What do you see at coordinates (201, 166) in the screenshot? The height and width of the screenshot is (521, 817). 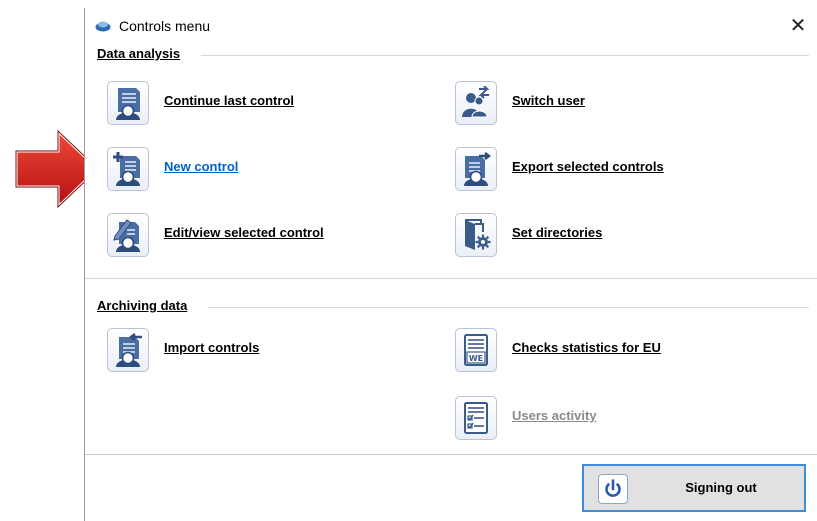 I see `new-control-label: New control` at bounding box center [201, 166].